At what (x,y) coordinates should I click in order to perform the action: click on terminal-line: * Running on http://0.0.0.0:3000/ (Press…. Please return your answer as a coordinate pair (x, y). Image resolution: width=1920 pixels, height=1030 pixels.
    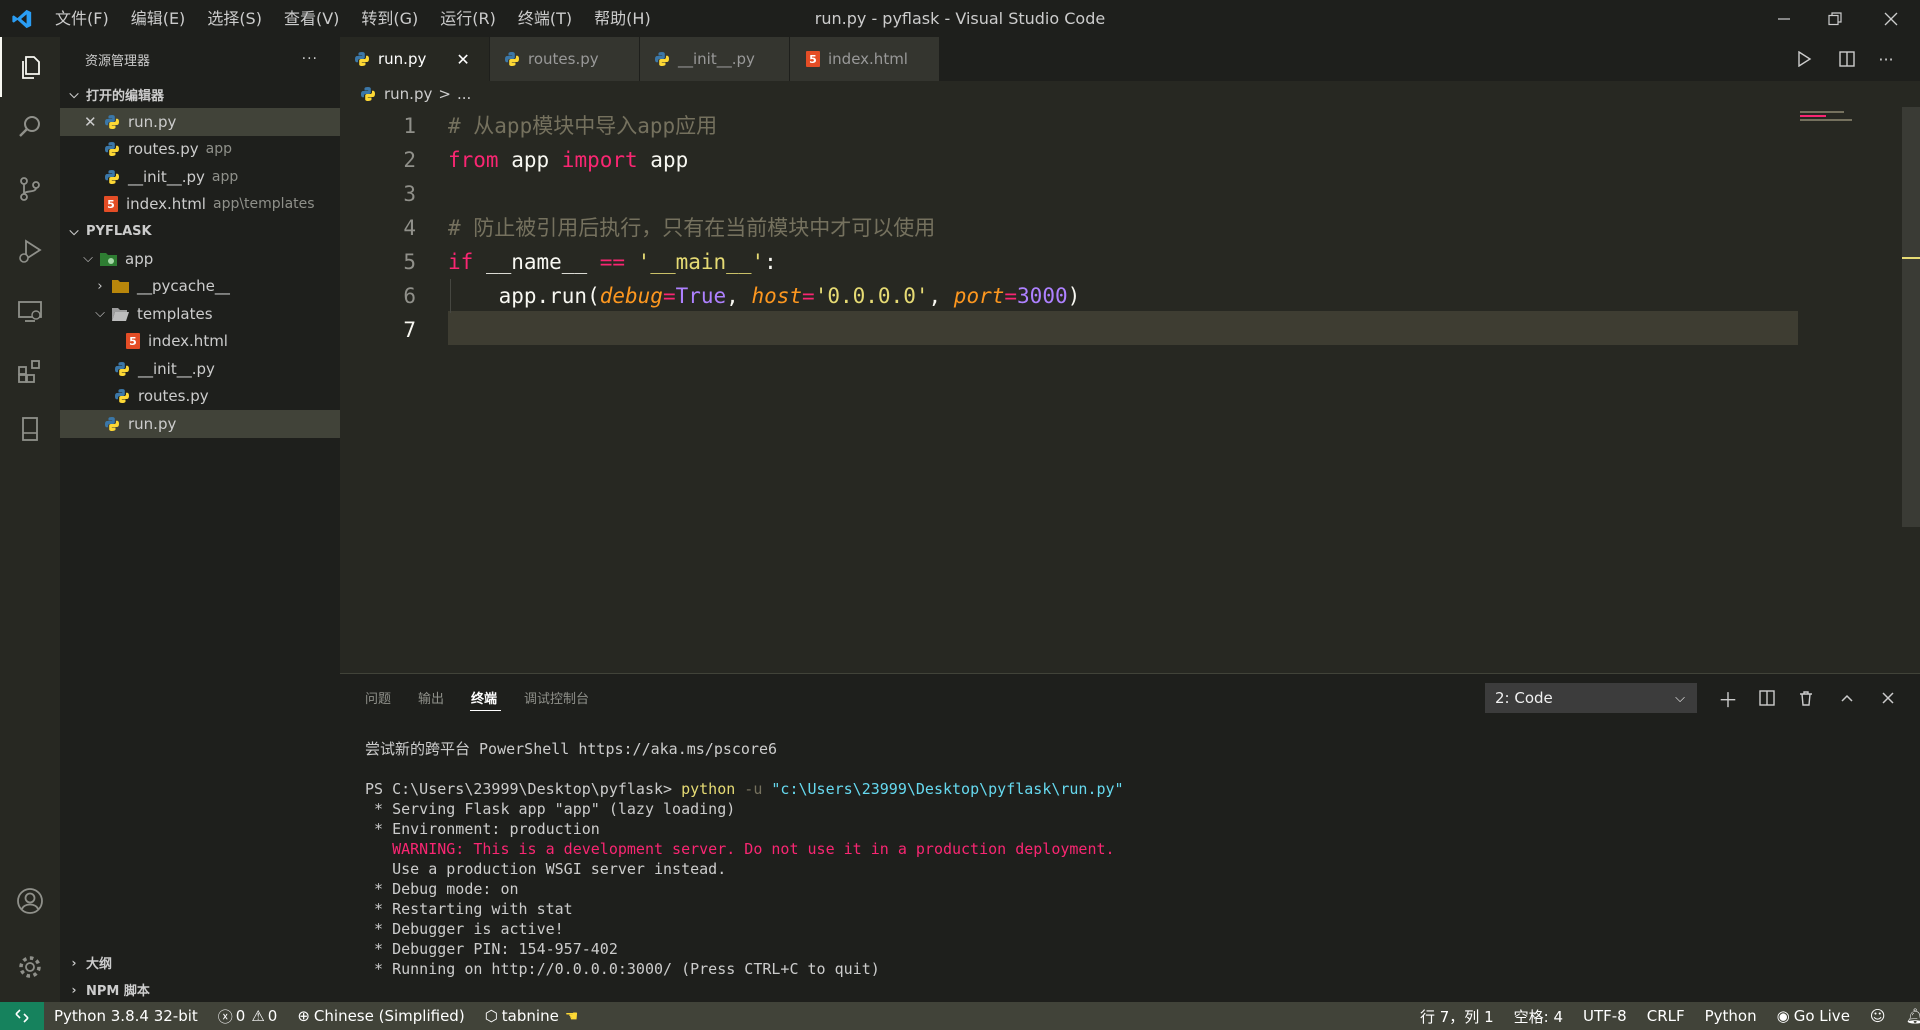
    Looking at the image, I should click on (622, 969).